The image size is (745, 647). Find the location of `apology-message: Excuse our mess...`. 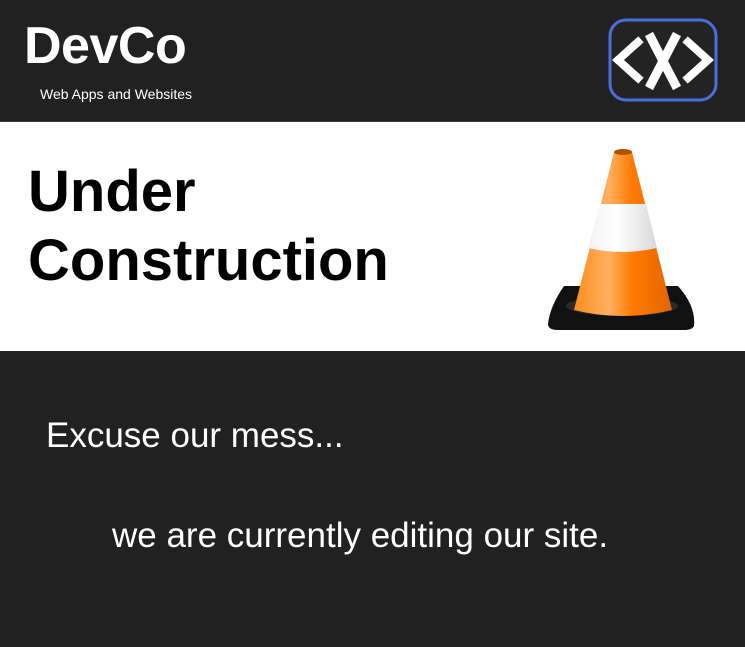

apology-message: Excuse our mess... is located at coordinates (195, 435).